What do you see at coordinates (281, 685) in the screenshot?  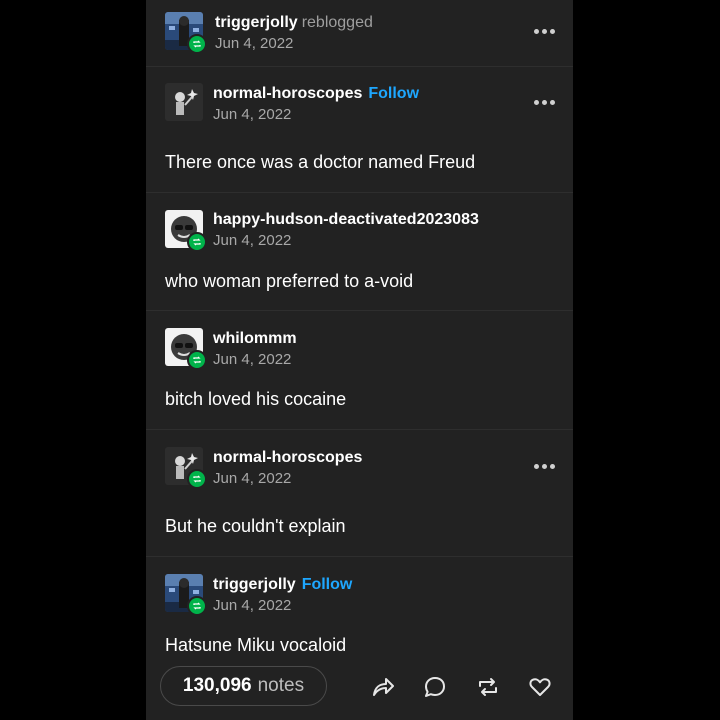 I see `notes-label: notes` at bounding box center [281, 685].